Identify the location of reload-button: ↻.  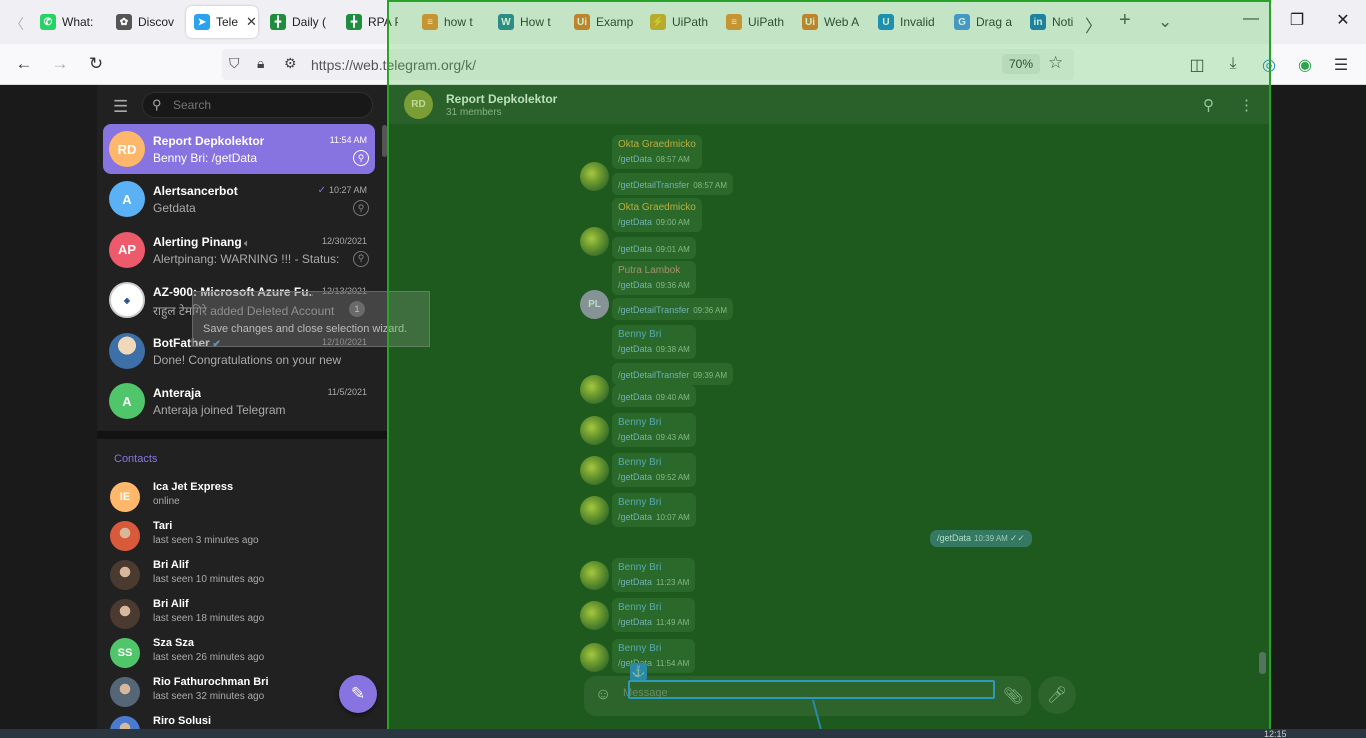
(96, 64).